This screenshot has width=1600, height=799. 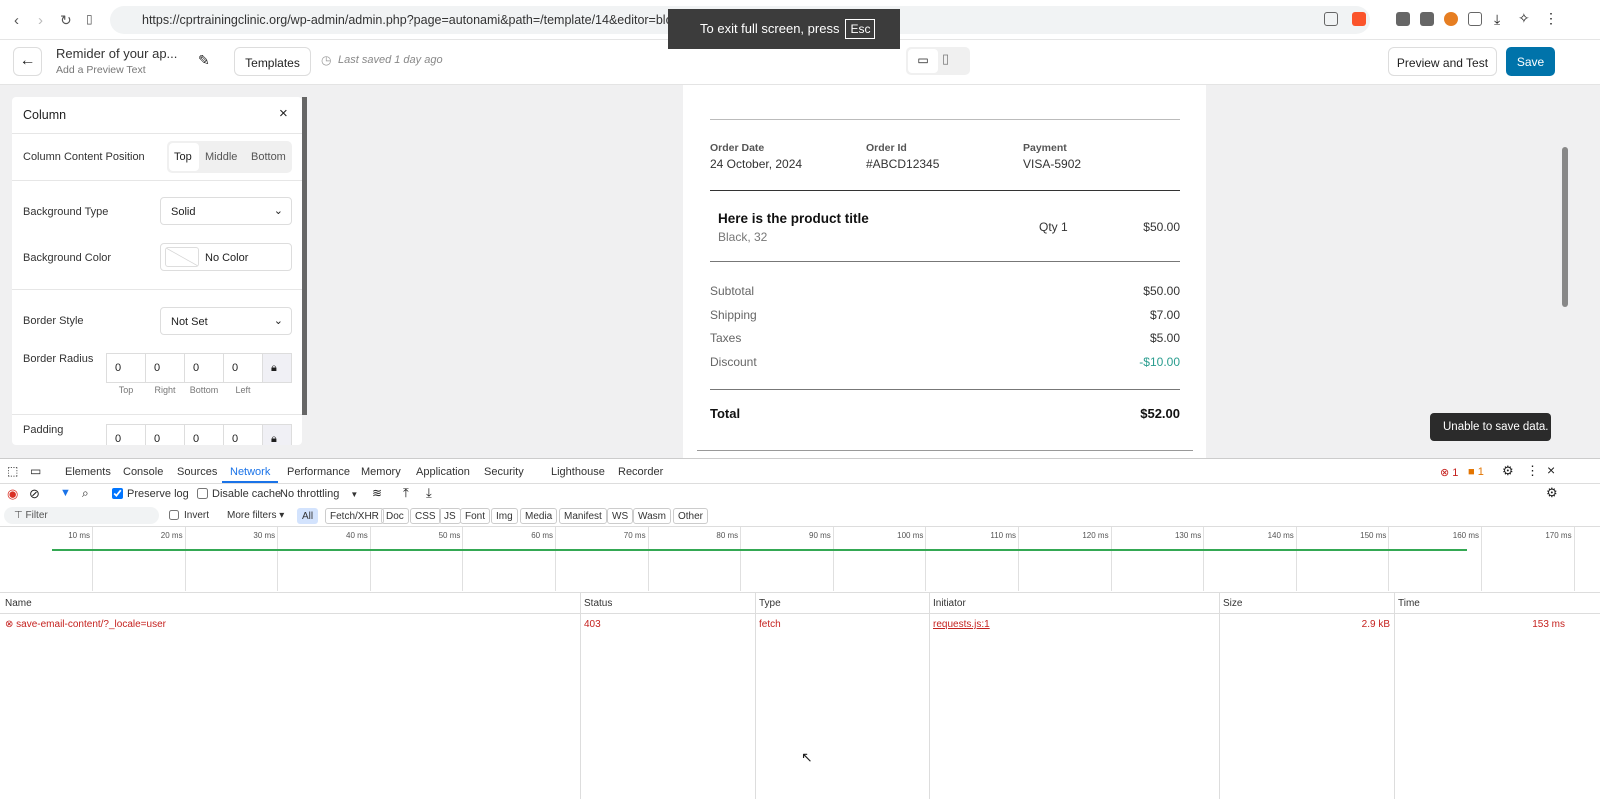 I want to click on col-initiator: Initiator, so click(x=949, y=603).